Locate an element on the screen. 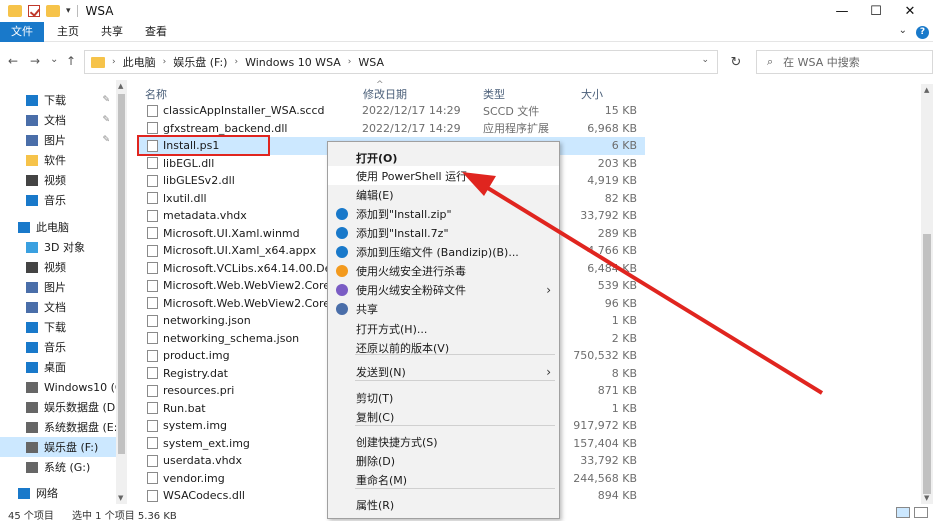 The height and width of the screenshot is (521, 933). menu-item: 复制(C) is located at coordinates (443, 416).